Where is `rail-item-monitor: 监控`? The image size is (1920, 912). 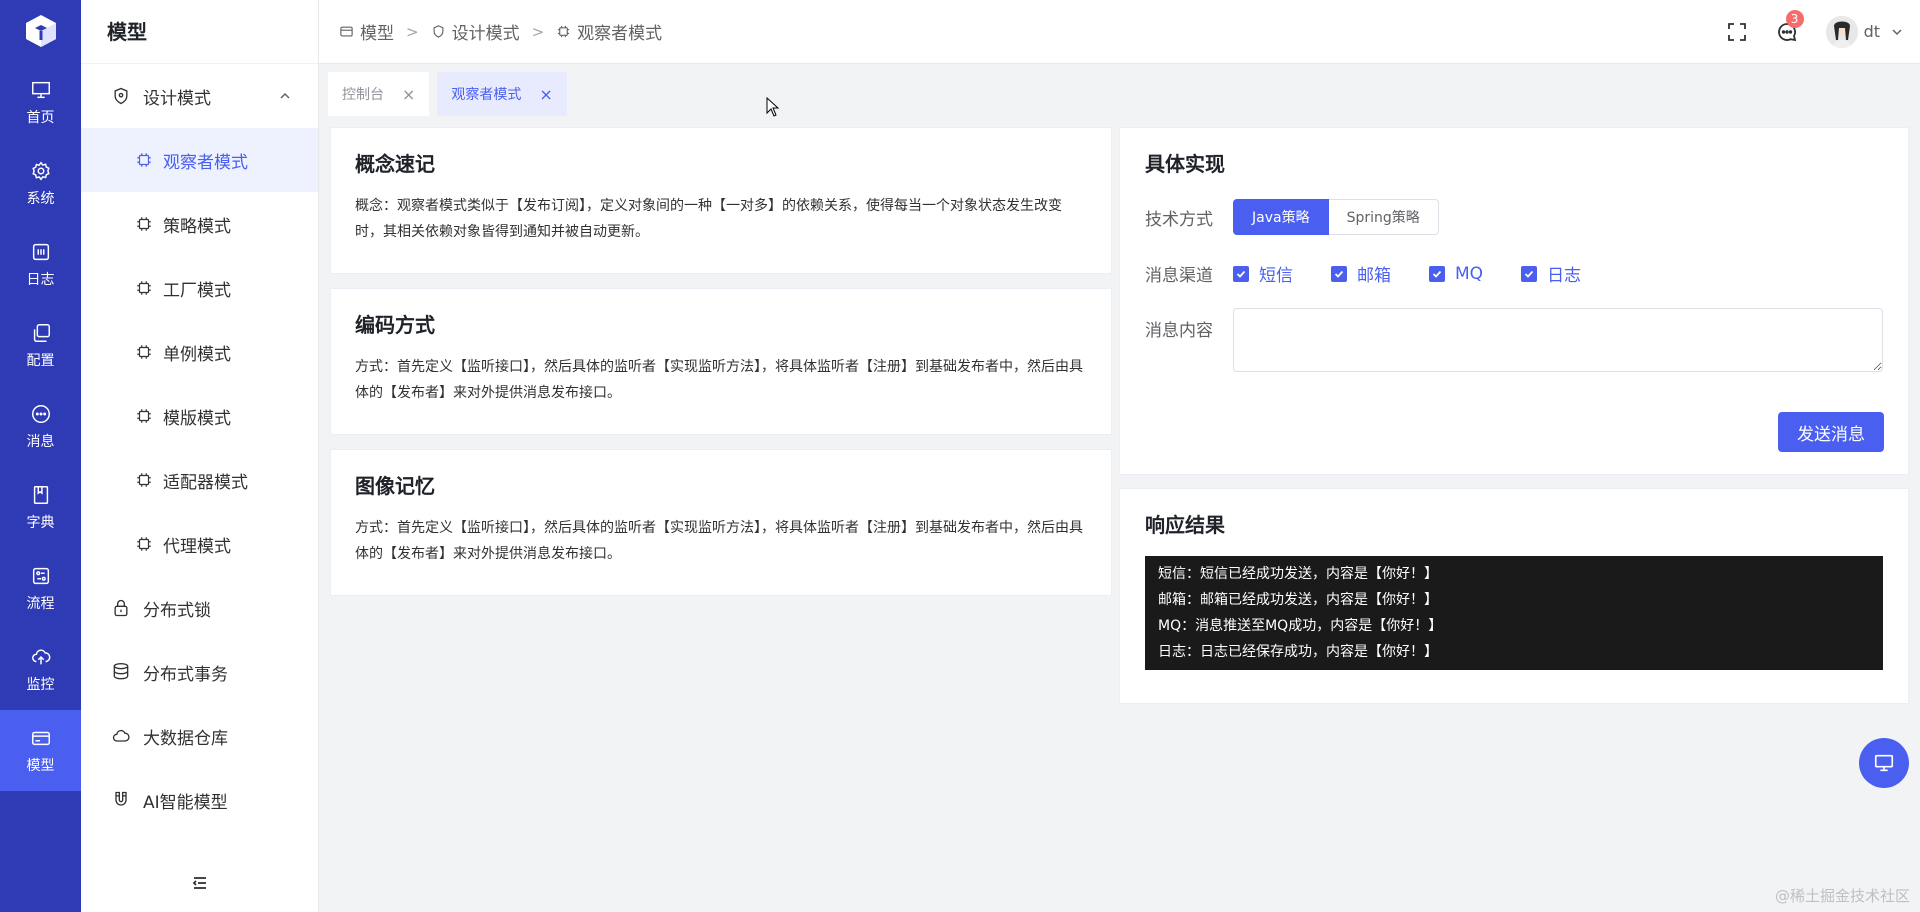
rail-item-monitor: 监控 is located at coordinates (40, 669).